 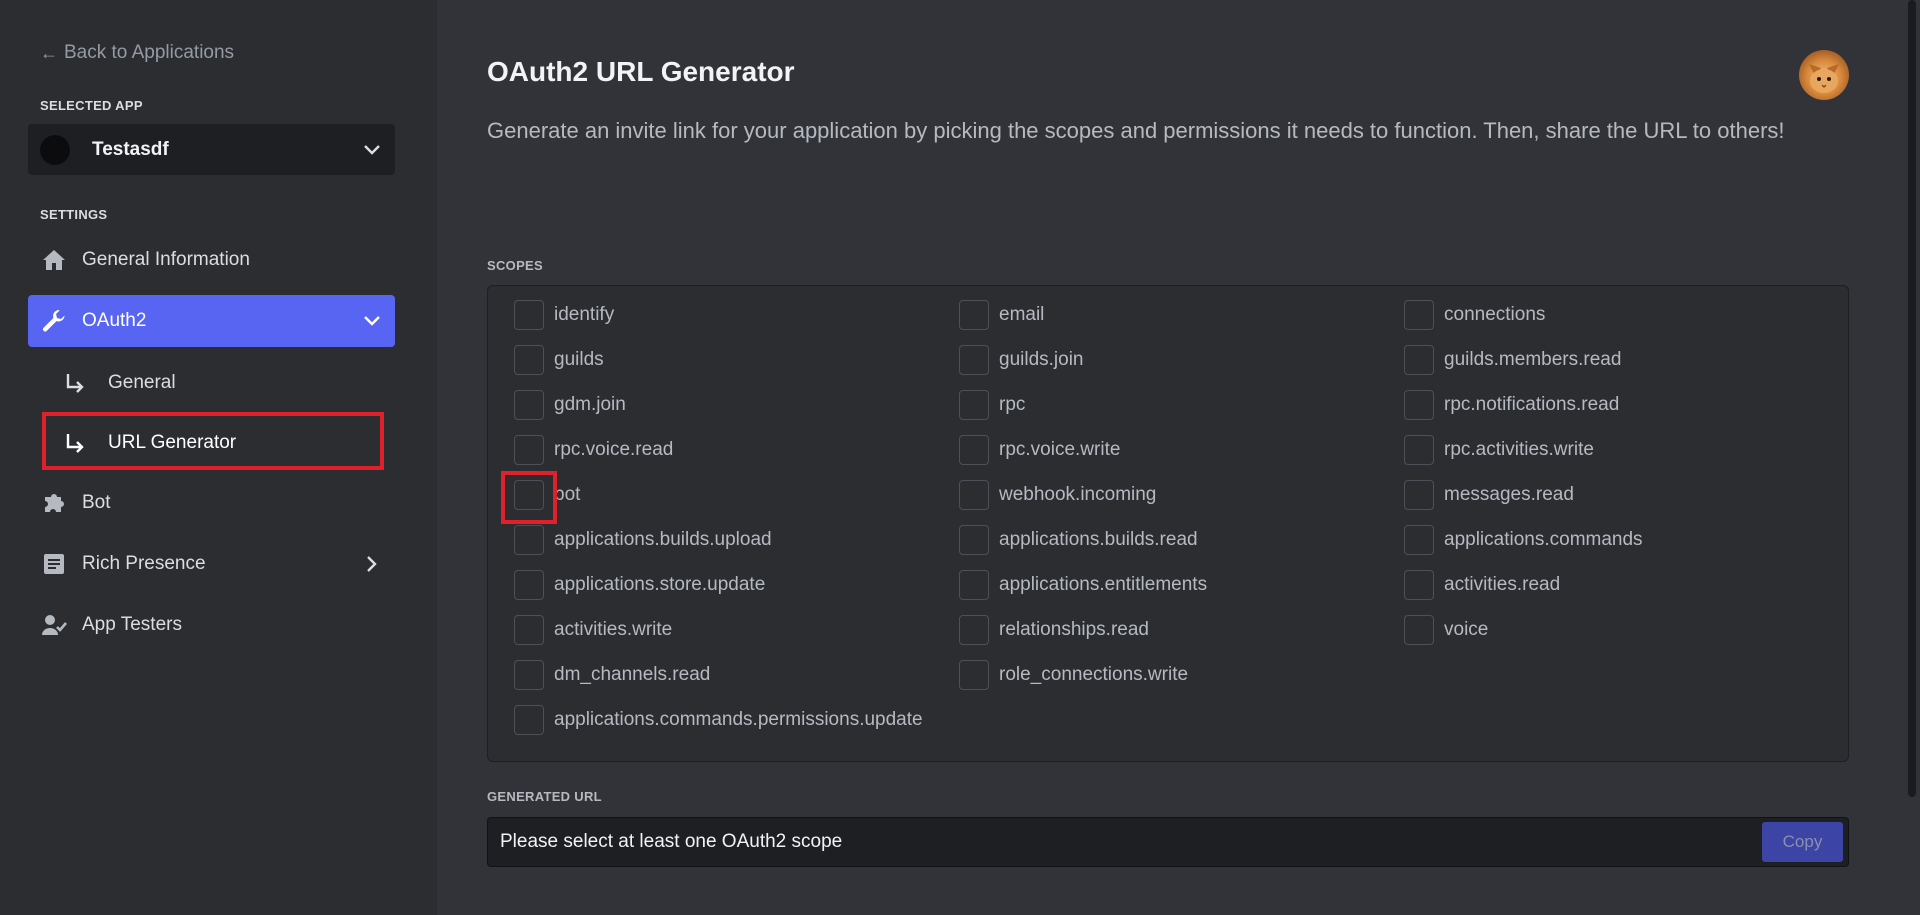 I want to click on user-avatar, so click(x=1824, y=75).